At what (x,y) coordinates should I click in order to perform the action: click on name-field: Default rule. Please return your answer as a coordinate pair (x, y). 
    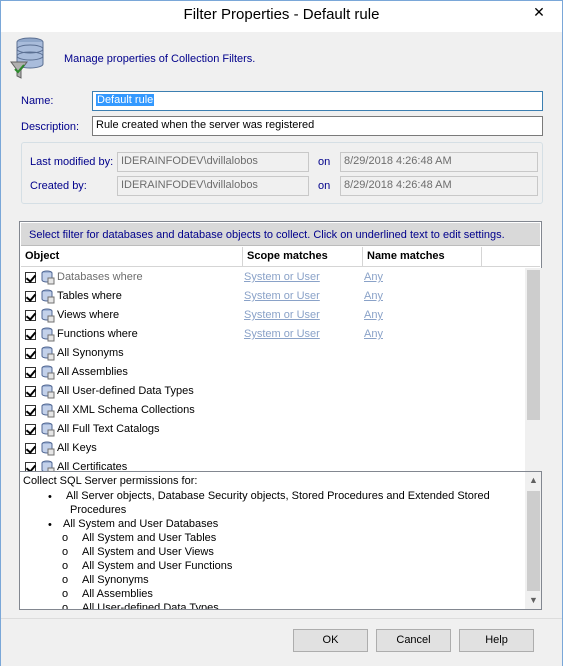
    Looking at the image, I should click on (317, 101).